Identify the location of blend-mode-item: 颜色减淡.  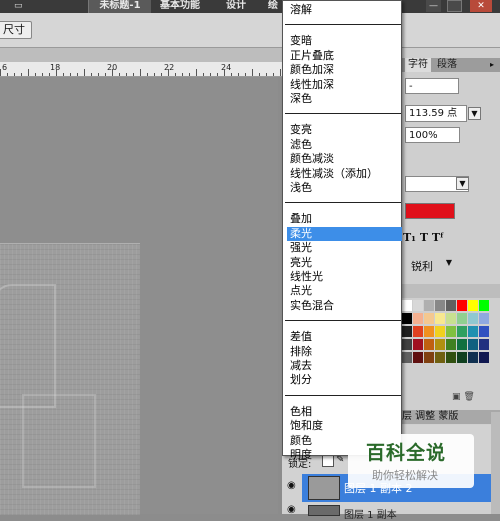
(312, 159).